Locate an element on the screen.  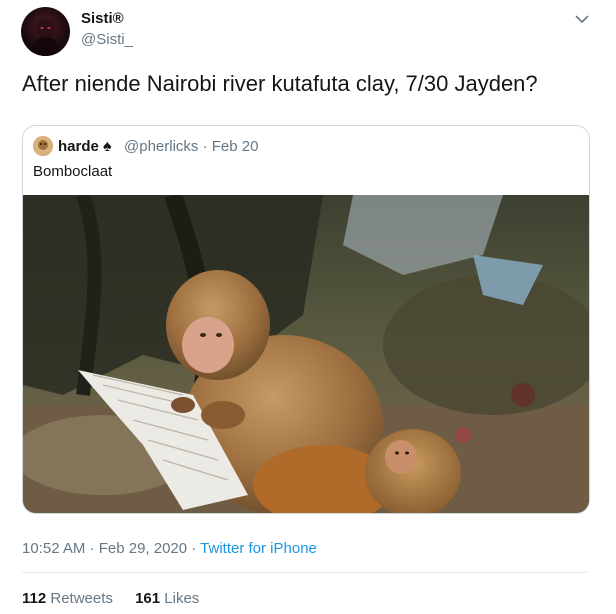
retweets-label: Retweets is located at coordinates (81, 598).